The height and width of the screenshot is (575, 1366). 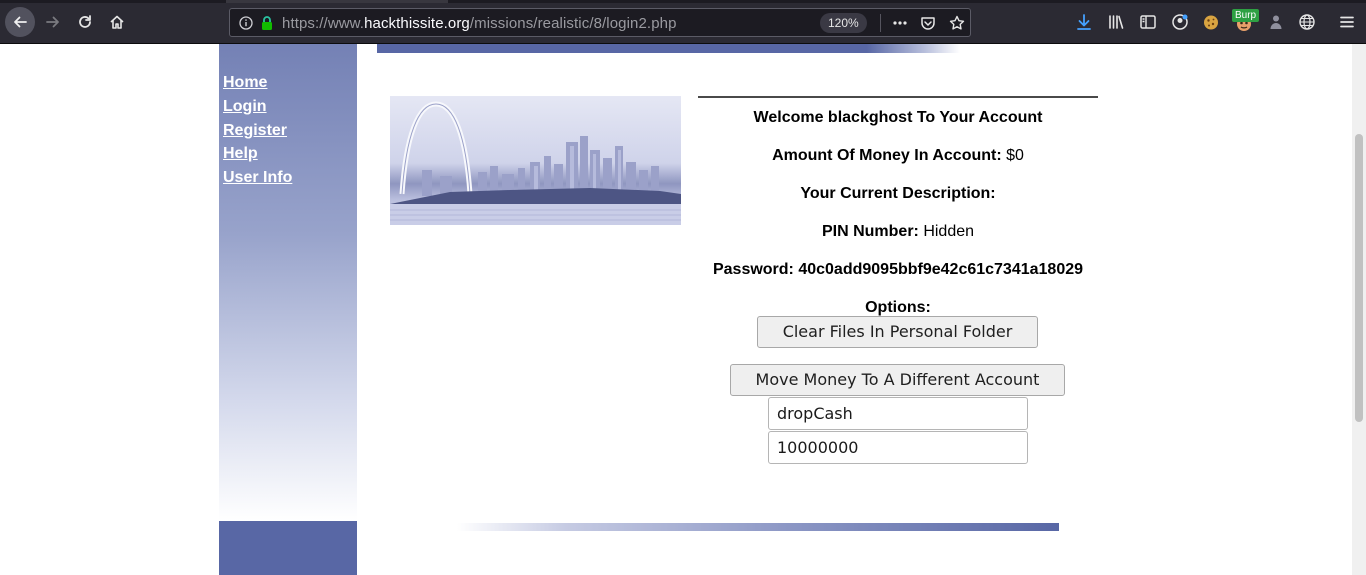 What do you see at coordinates (900, 23) in the screenshot?
I see `more-actions-icon` at bounding box center [900, 23].